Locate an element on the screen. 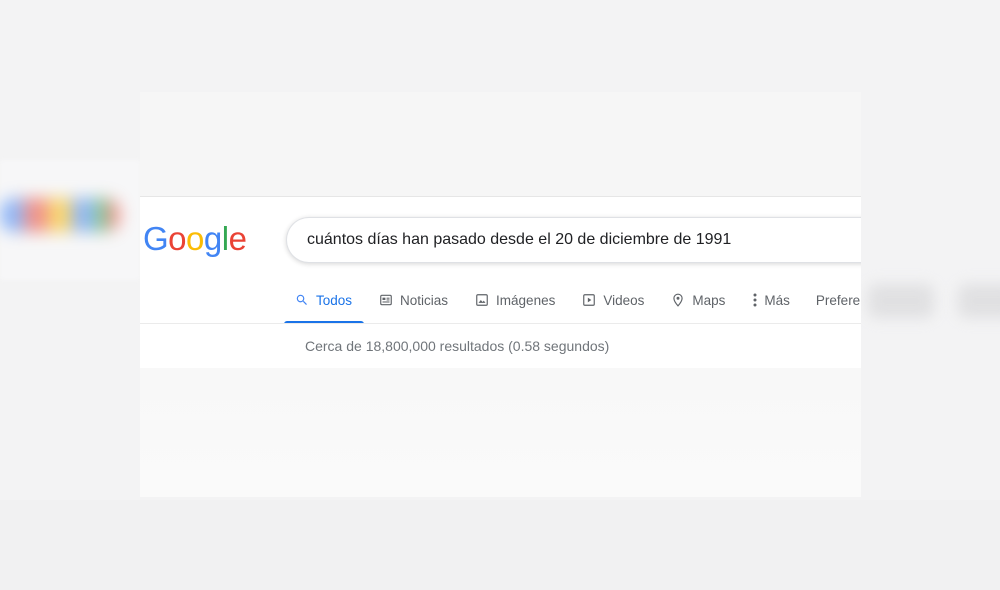  tab-imagenes: Imágenes is located at coordinates (514, 300).